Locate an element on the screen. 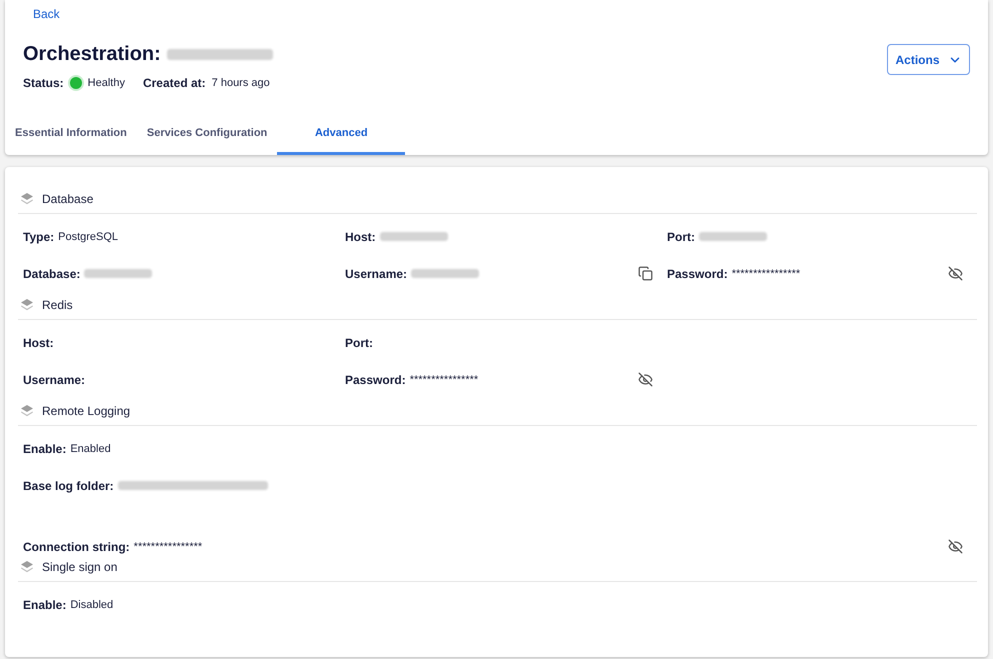 Image resolution: width=993 pixels, height=659 pixels. section-title: Database is located at coordinates (68, 199).